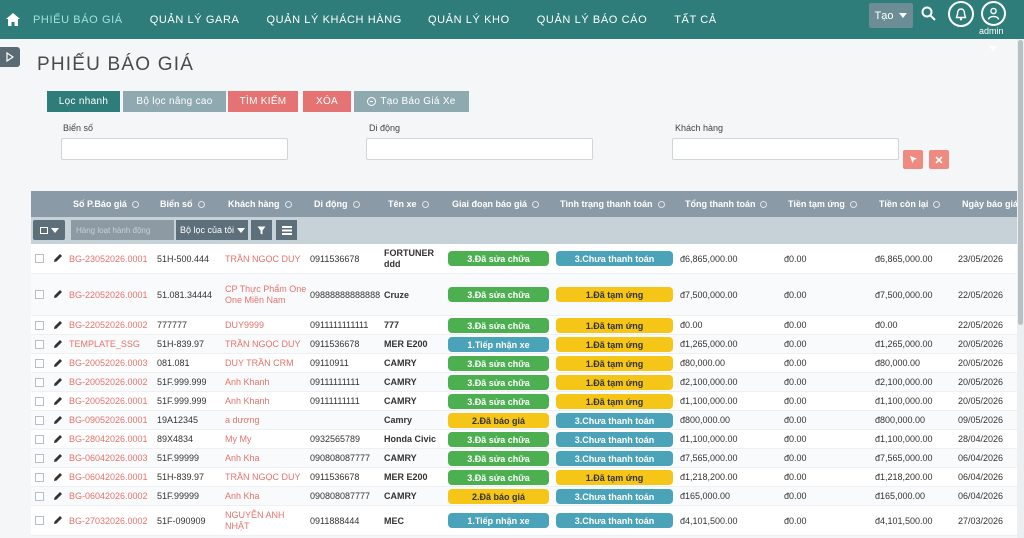 The width and height of the screenshot is (1024, 538). Describe the element at coordinates (261, 230) in the screenshot. I see `filter-icon` at that location.